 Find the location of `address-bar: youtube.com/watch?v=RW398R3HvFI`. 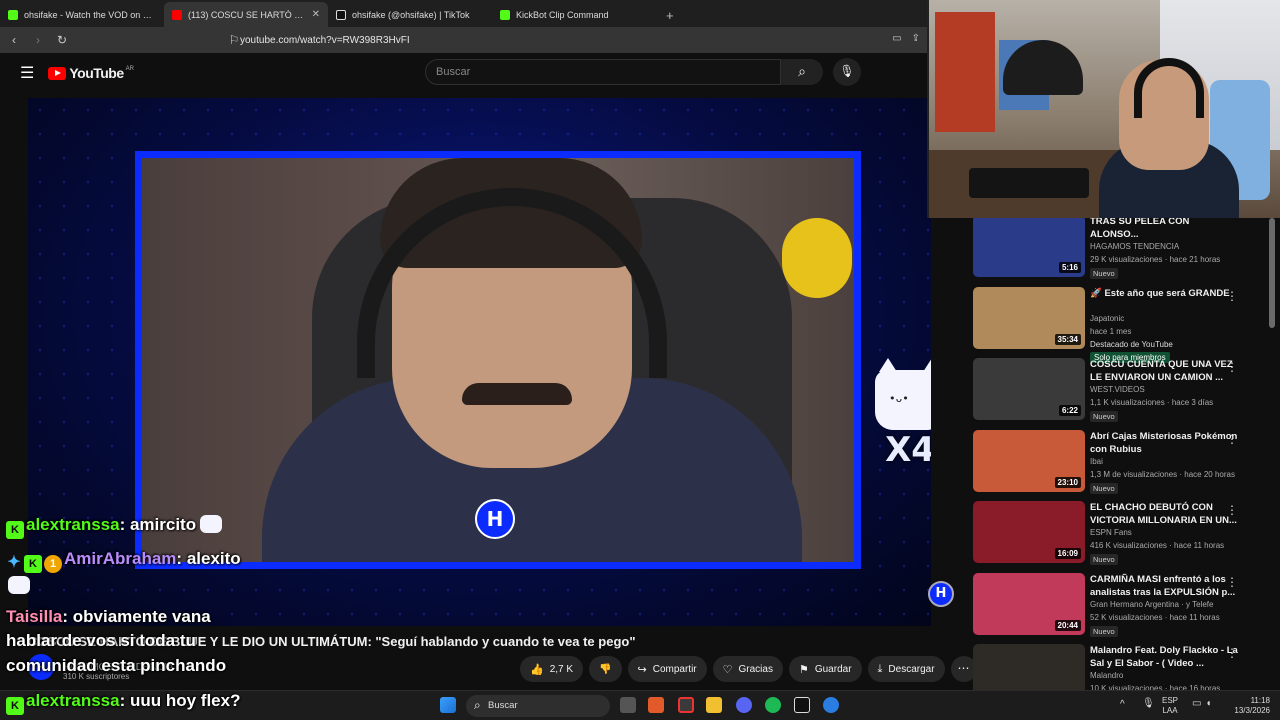

address-bar: youtube.com/watch?v=RW398R3HvFI is located at coordinates (325, 40).